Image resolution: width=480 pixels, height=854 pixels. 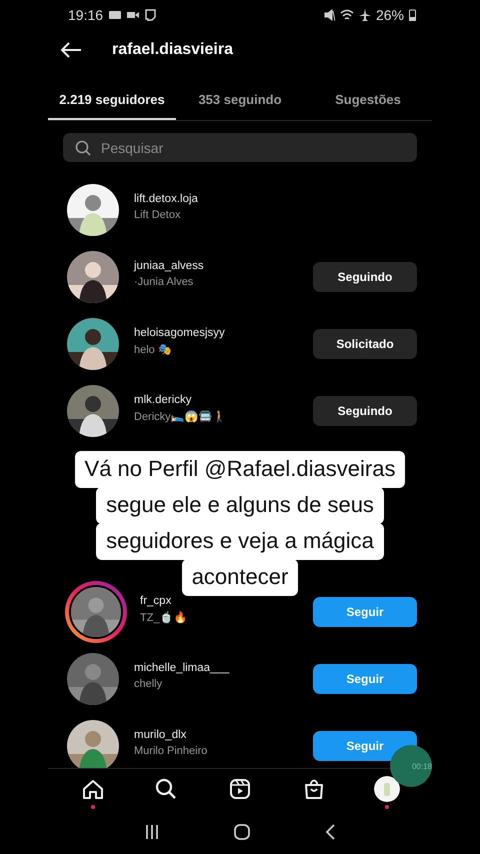 What do you see at coordinates (152, 832) in the screenshot?
I see `recent-apps-icon` at bounding box center [152, 832].